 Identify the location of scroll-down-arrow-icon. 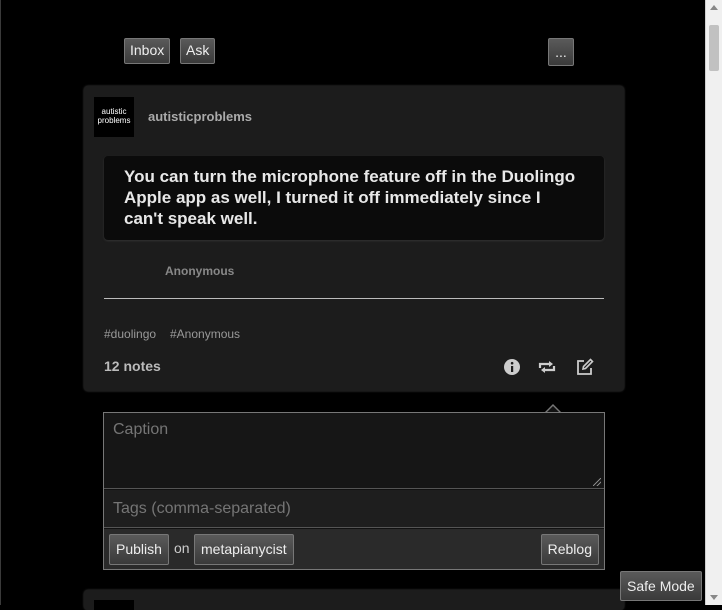
(714, 597).